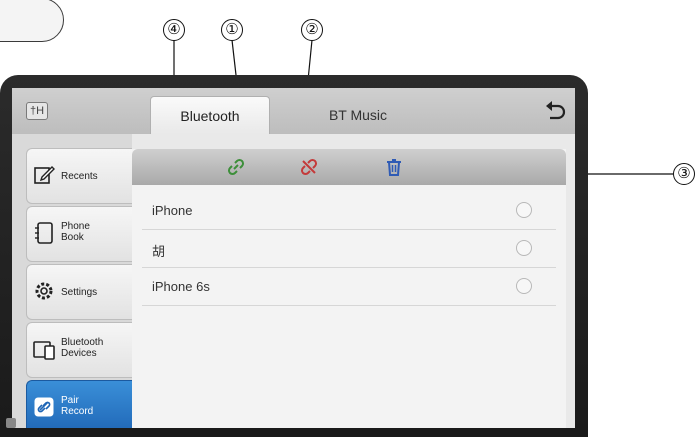  What do you see at coordinates (37, 111) in the screenshot?
I see `equalizer-icon: †H` at bounding box center [37, 111].